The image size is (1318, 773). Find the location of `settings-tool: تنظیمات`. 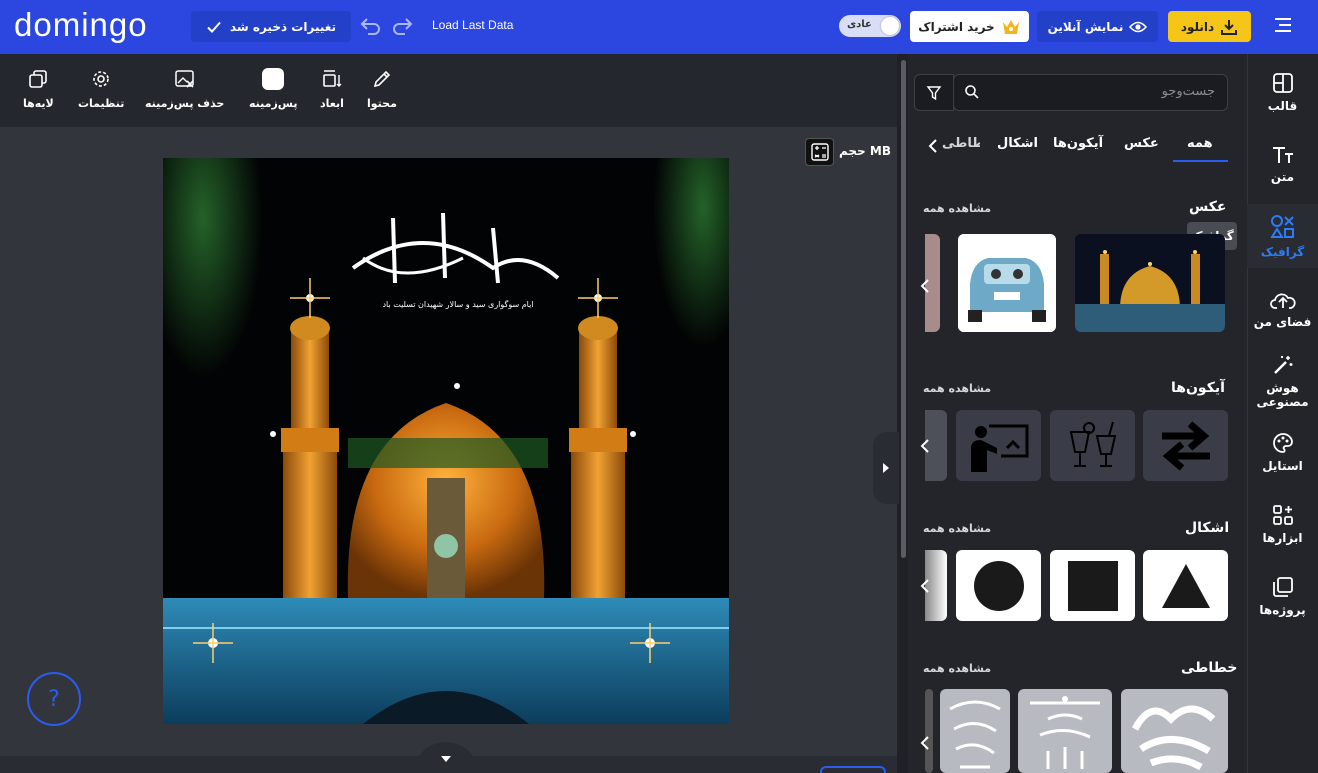

settings-tool: تنظیمات is located at coordinates (101, 89).